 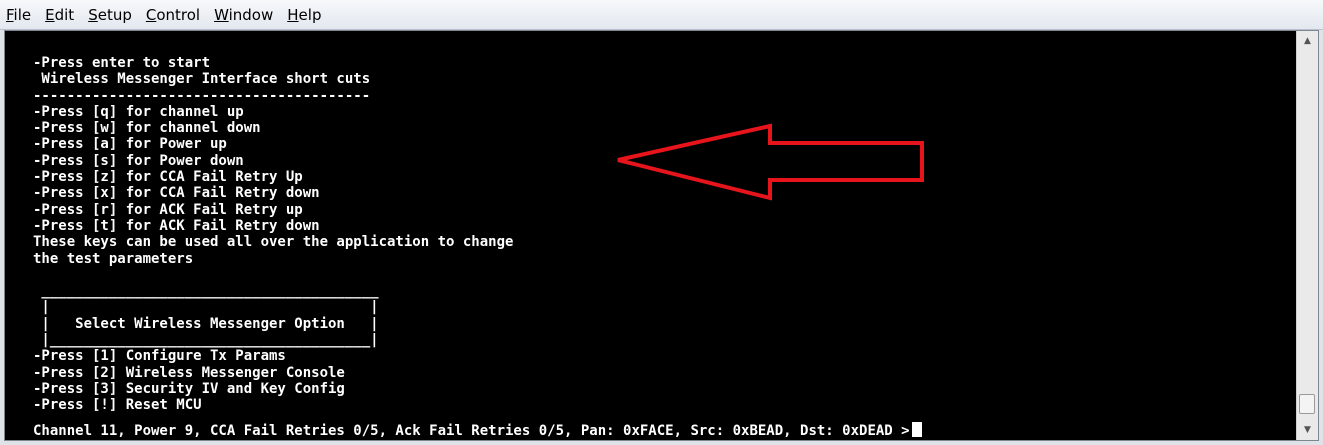 What do you see at coordinates (661, 15) in the screenshot?
I see `menu-bar: File Edit Setup Control Window Help` at bounding box center [661, 15].